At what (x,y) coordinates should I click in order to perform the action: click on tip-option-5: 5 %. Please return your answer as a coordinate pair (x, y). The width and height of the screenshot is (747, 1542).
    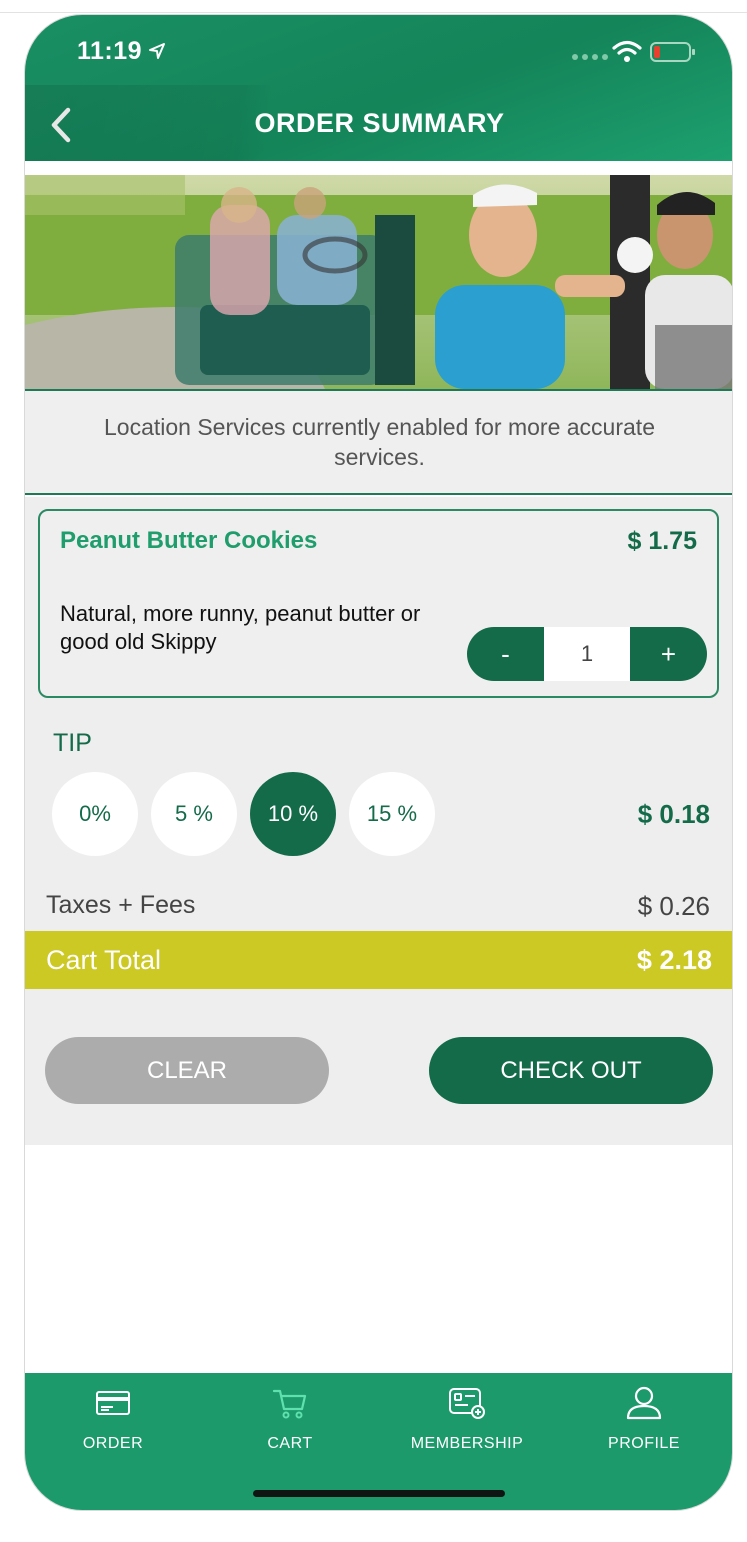
    Looking at the image, I should click on (194, 814).